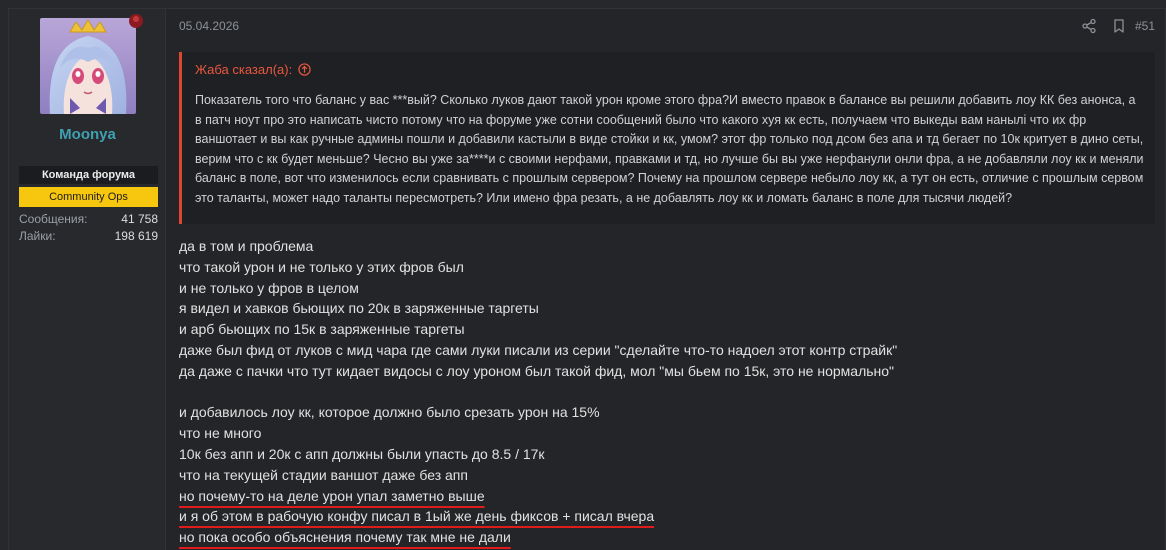  I want to click on post-number: #51, so click(1145, 26).